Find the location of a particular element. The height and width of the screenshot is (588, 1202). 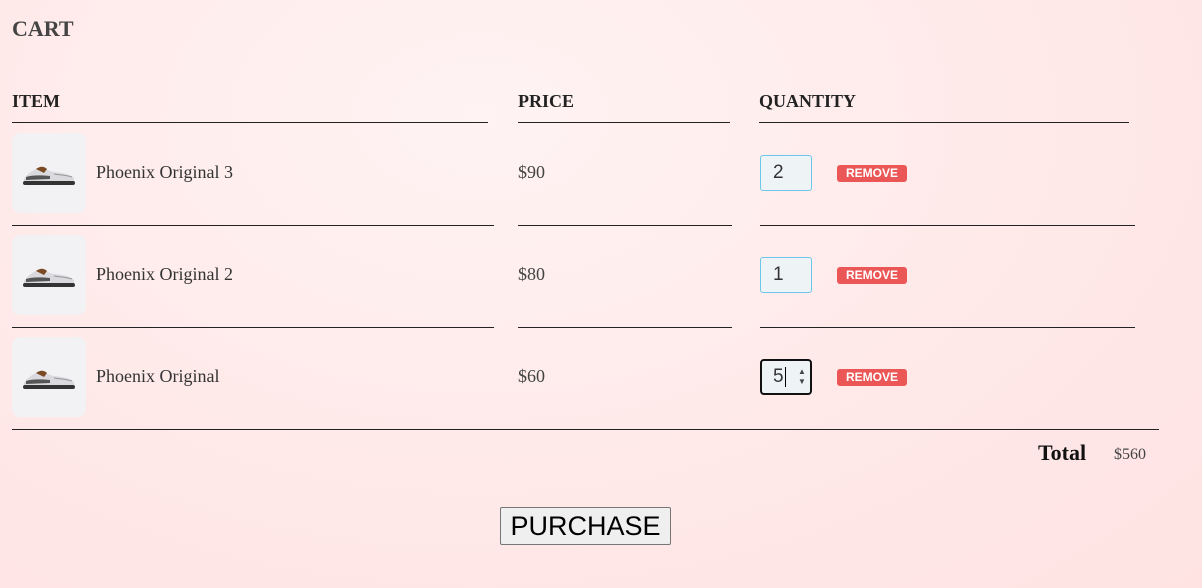

column-header-quantity: QUANTITY is located at coordinates (944, 106).